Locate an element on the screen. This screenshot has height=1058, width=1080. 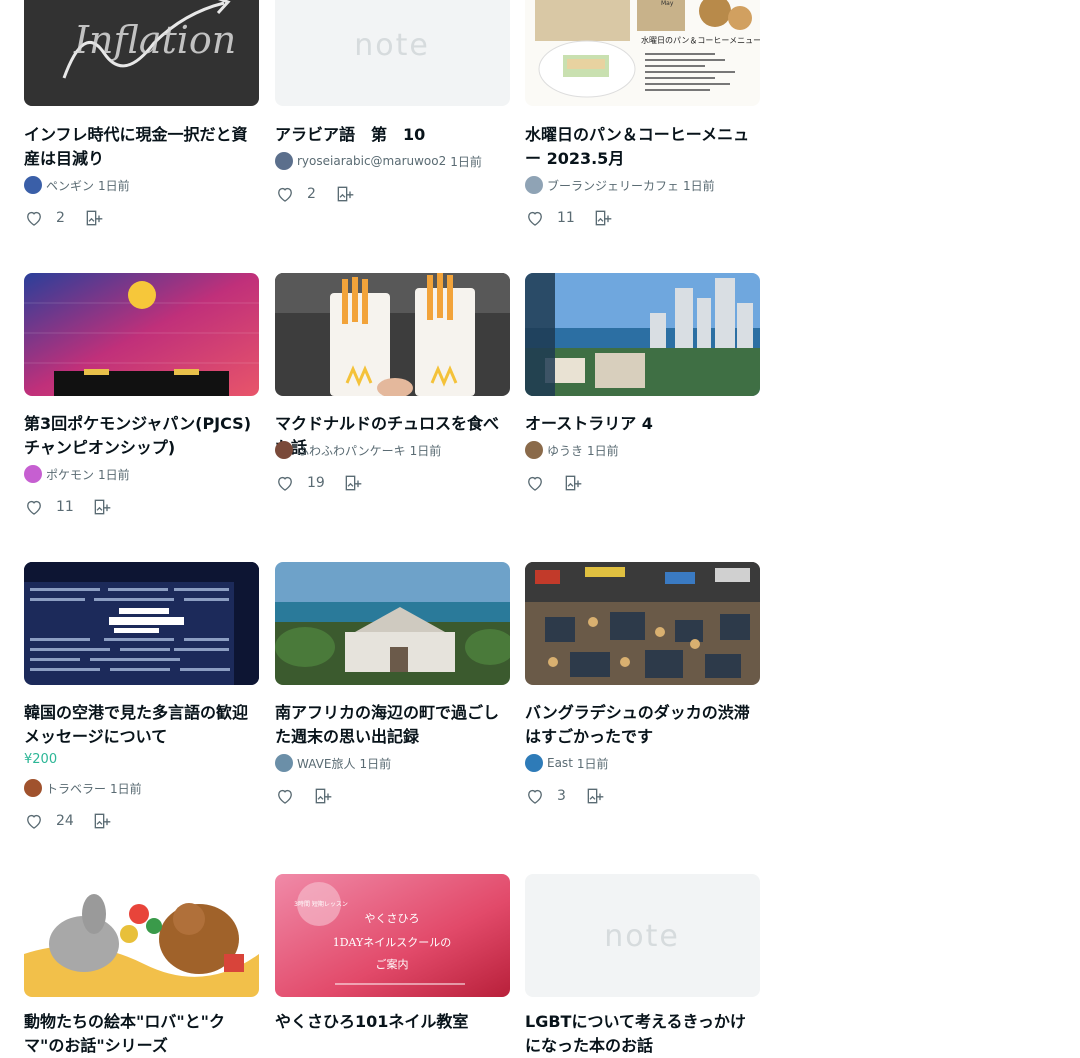
like-count: 2 is located at coordinates (311, 194).